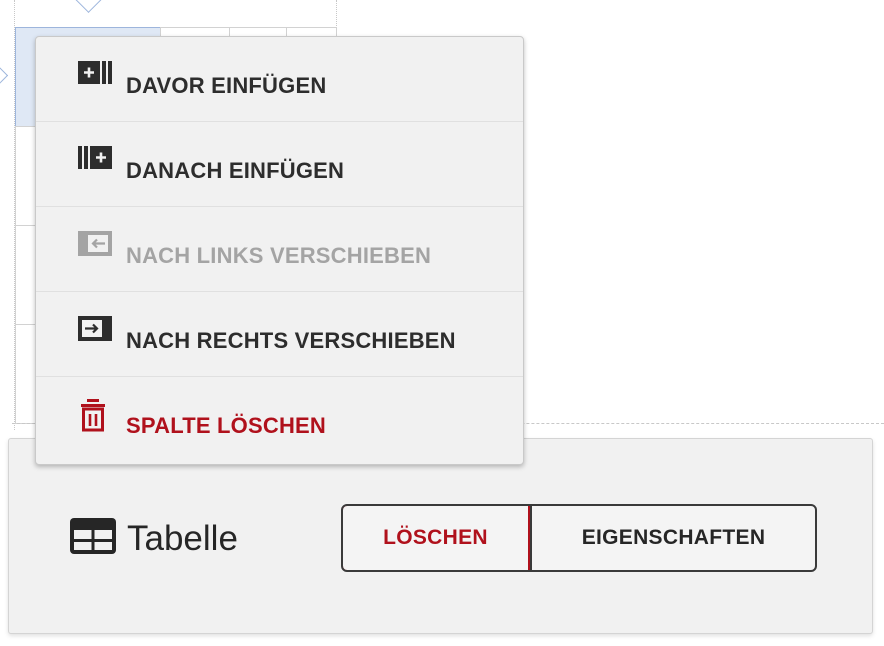 The width and height of the screenshot is (884, 646). I want to click on properties-button: EIGENSCHAFTEN, so click(672, 538).